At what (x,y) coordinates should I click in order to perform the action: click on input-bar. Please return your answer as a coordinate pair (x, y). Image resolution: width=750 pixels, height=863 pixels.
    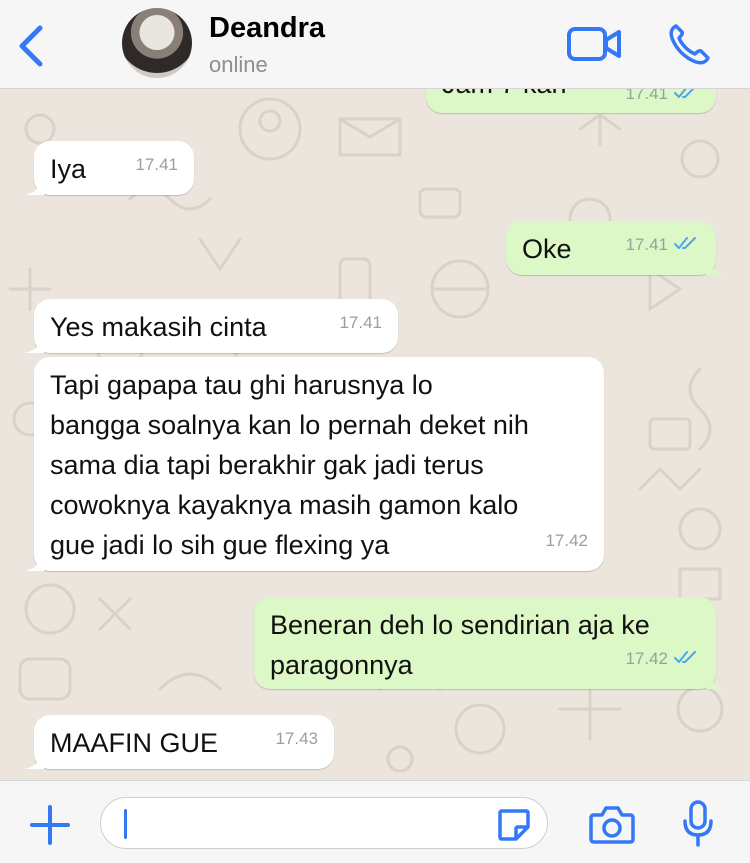
    Looking at the image, I should click on (375, 821).